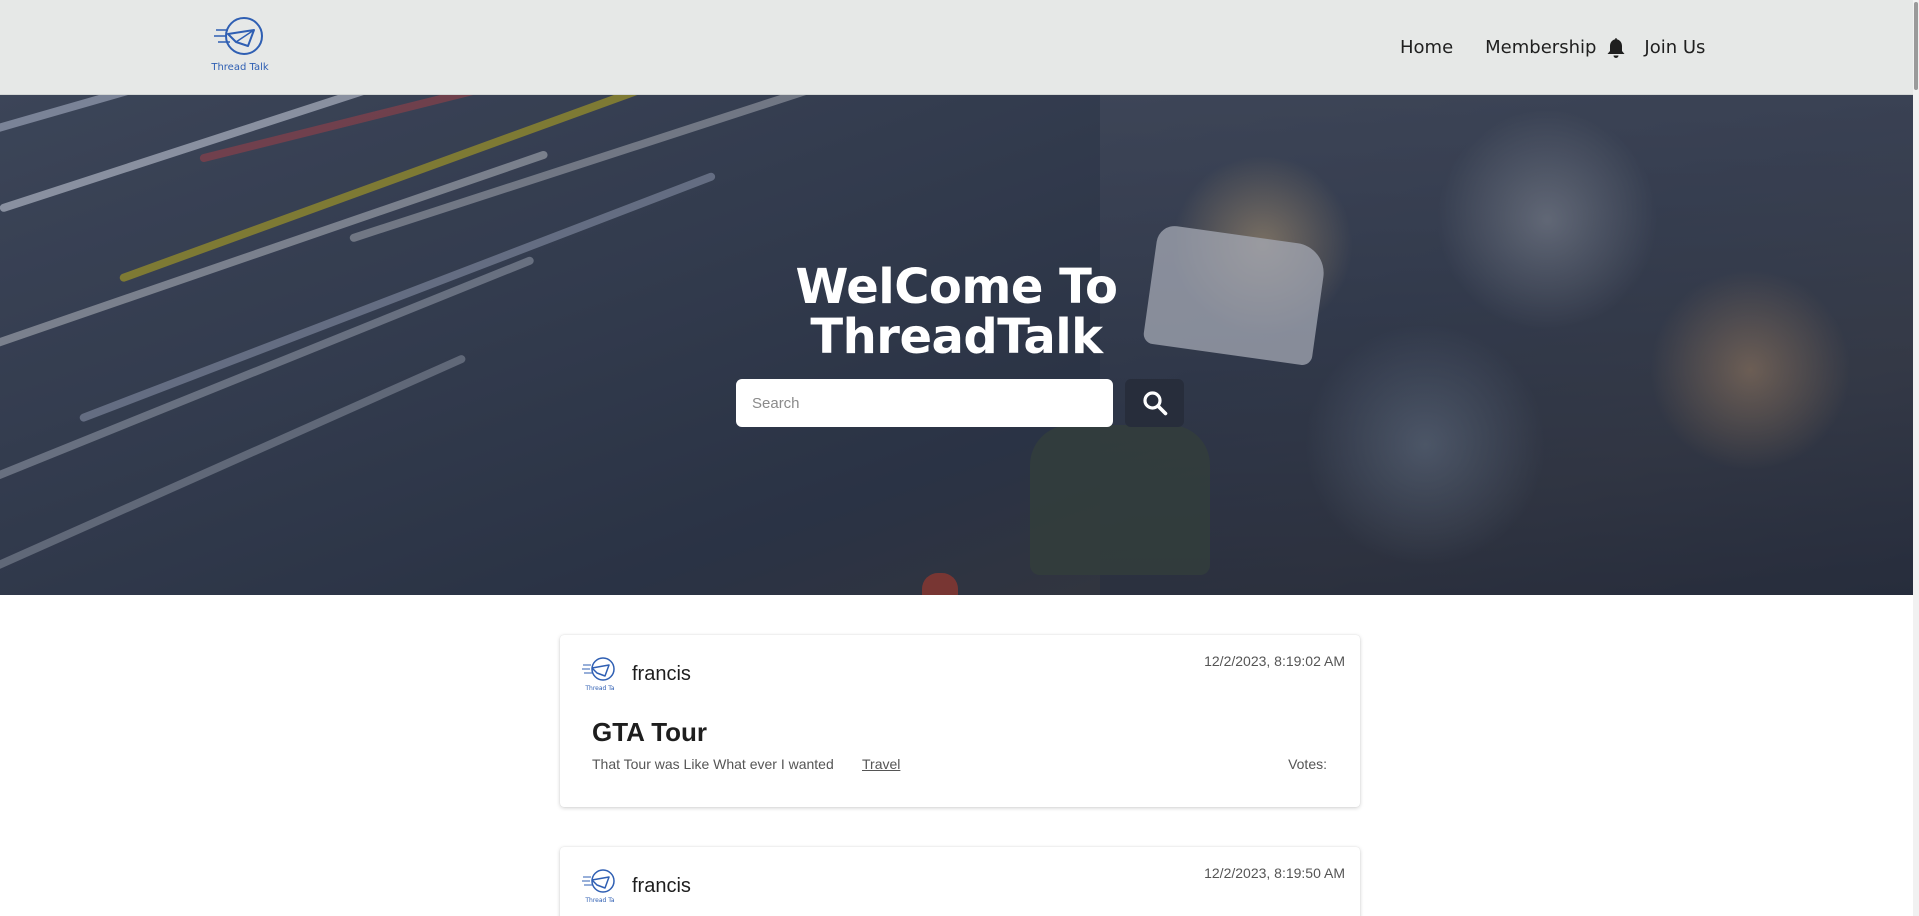 The width and height of the screenshot is (1919, 916). I want to click on post-card: Thread Ta francis 12/2/2023, 8:19:50 AM, so click(960, 881).